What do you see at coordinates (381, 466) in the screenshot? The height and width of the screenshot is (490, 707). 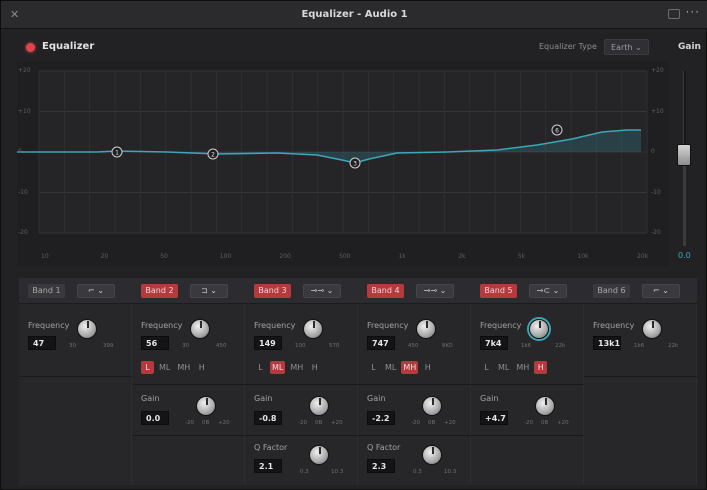 I see `q-factor-value-field: 2.3` at bounding box center [381, 466].